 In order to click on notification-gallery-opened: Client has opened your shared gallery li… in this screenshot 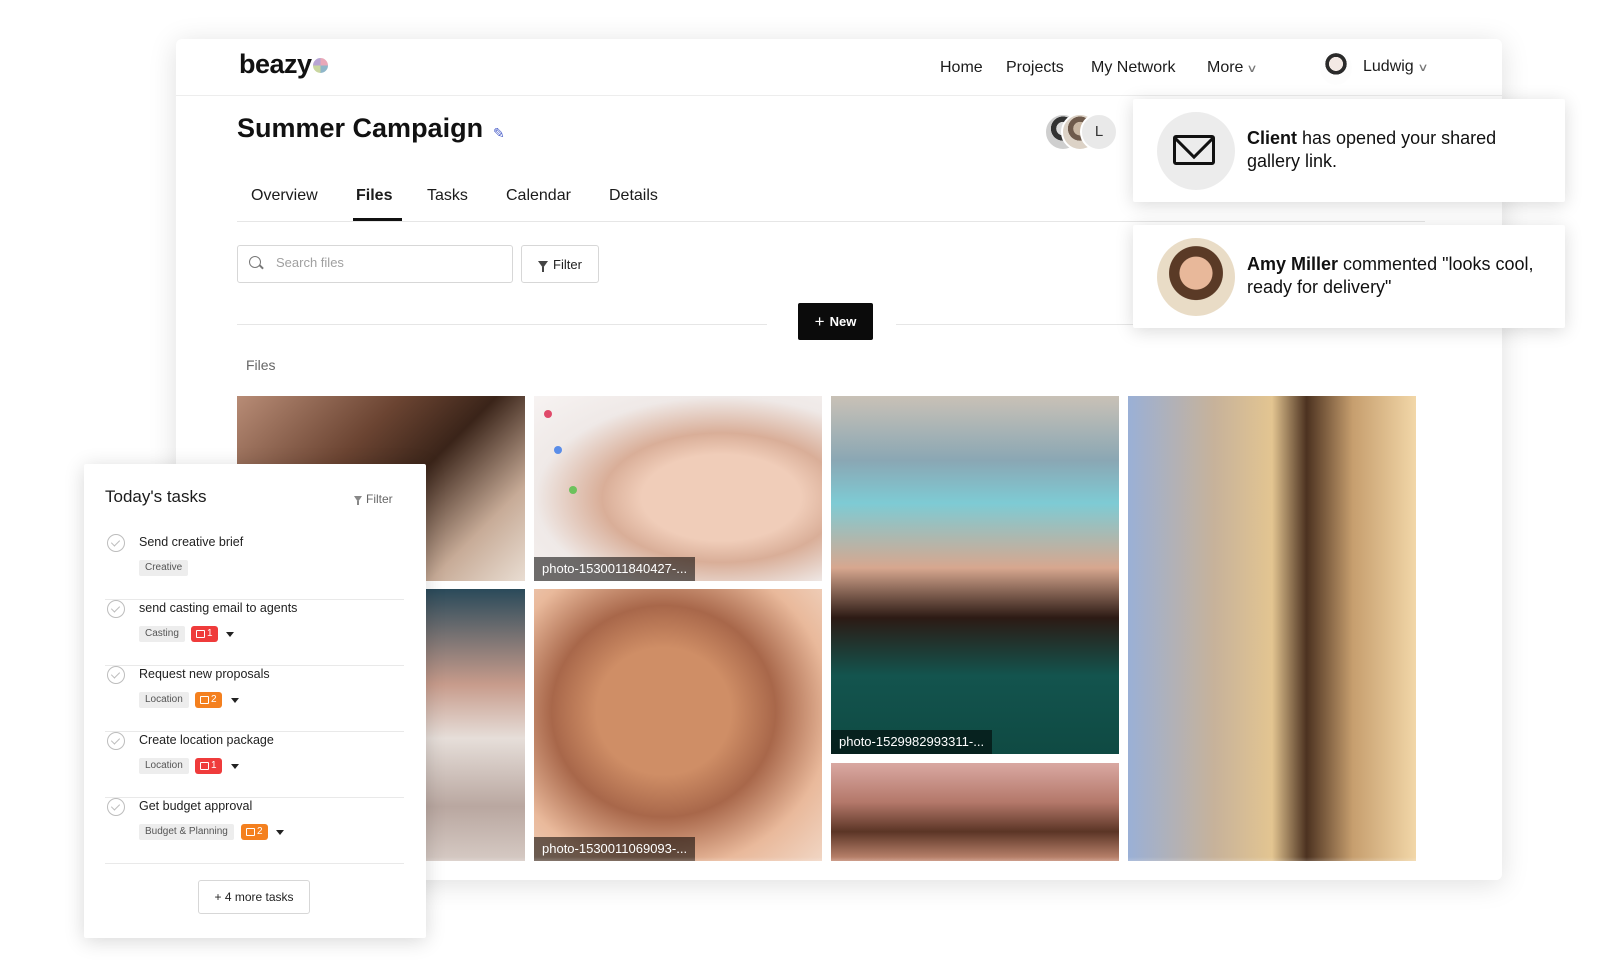, I will do `click(1349, 150)`.